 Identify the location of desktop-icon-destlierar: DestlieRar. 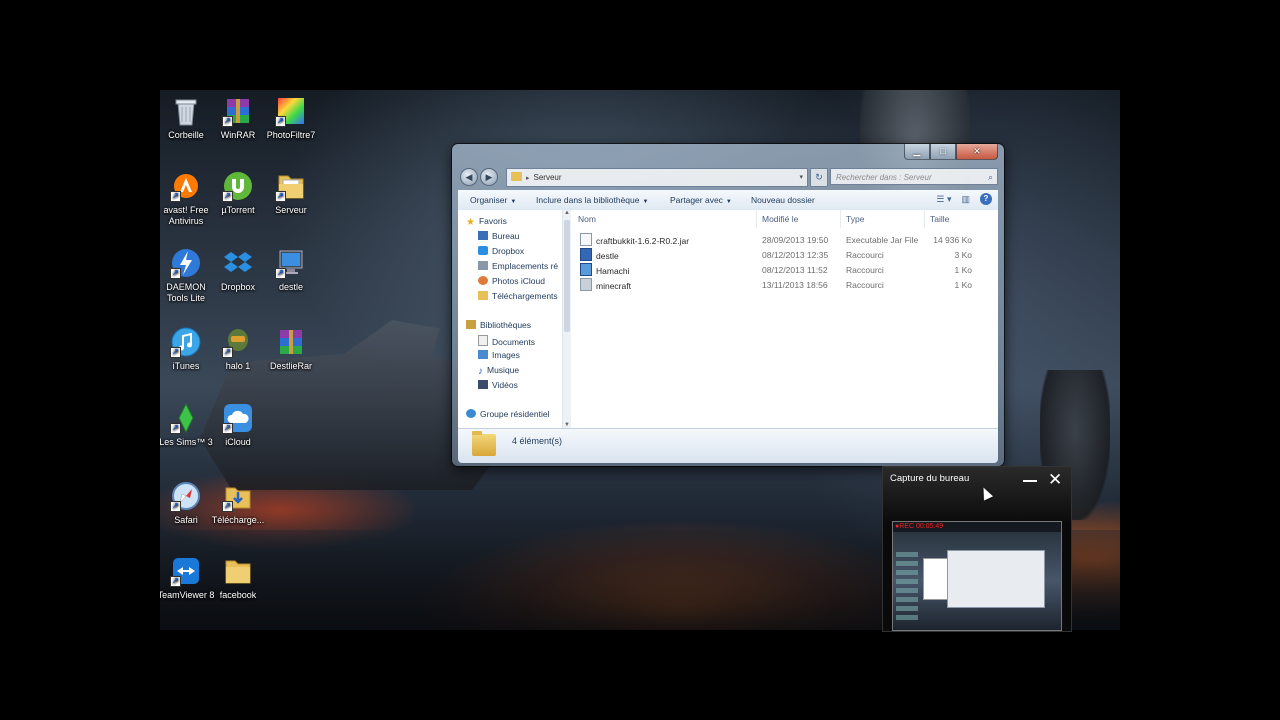
(291, 349).